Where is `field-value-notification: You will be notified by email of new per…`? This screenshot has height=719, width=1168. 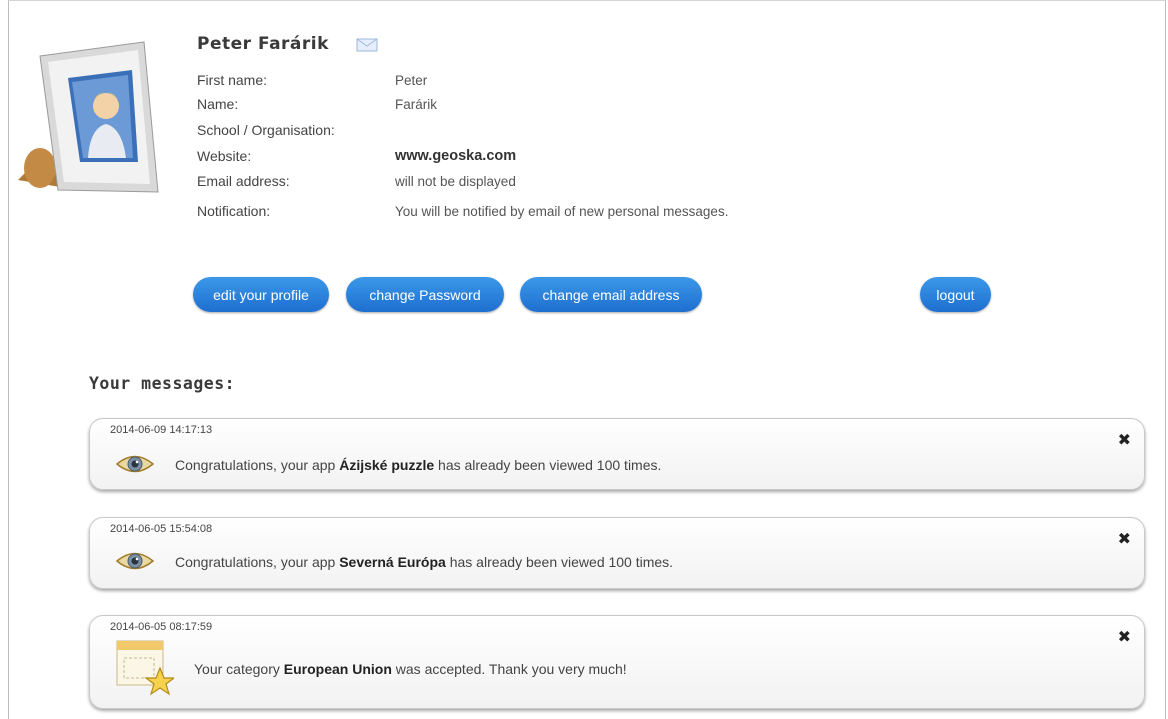 field-value-notification: You will be notified by email of new per… is located at coordinates (562, 211).